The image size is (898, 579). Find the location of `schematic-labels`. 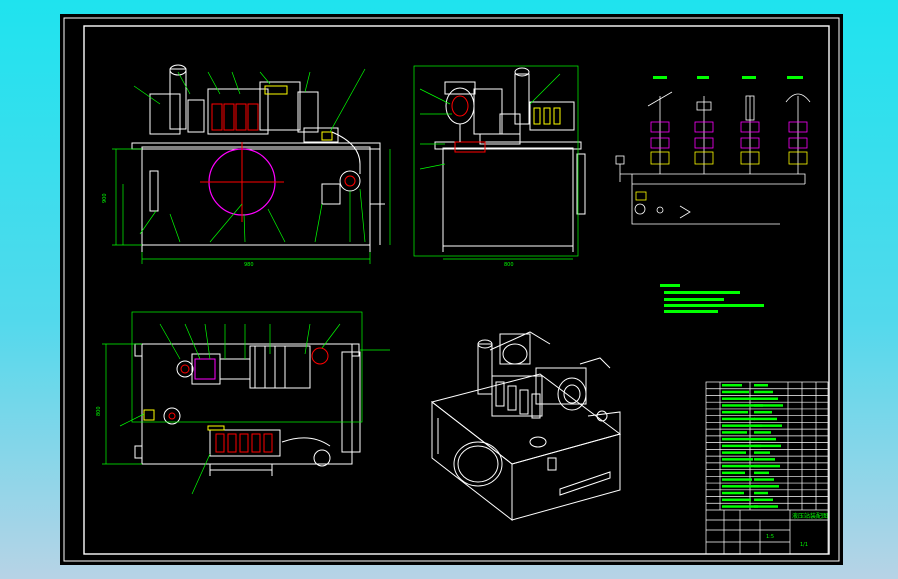

schematic-labels is located at coordinates (728, 77).